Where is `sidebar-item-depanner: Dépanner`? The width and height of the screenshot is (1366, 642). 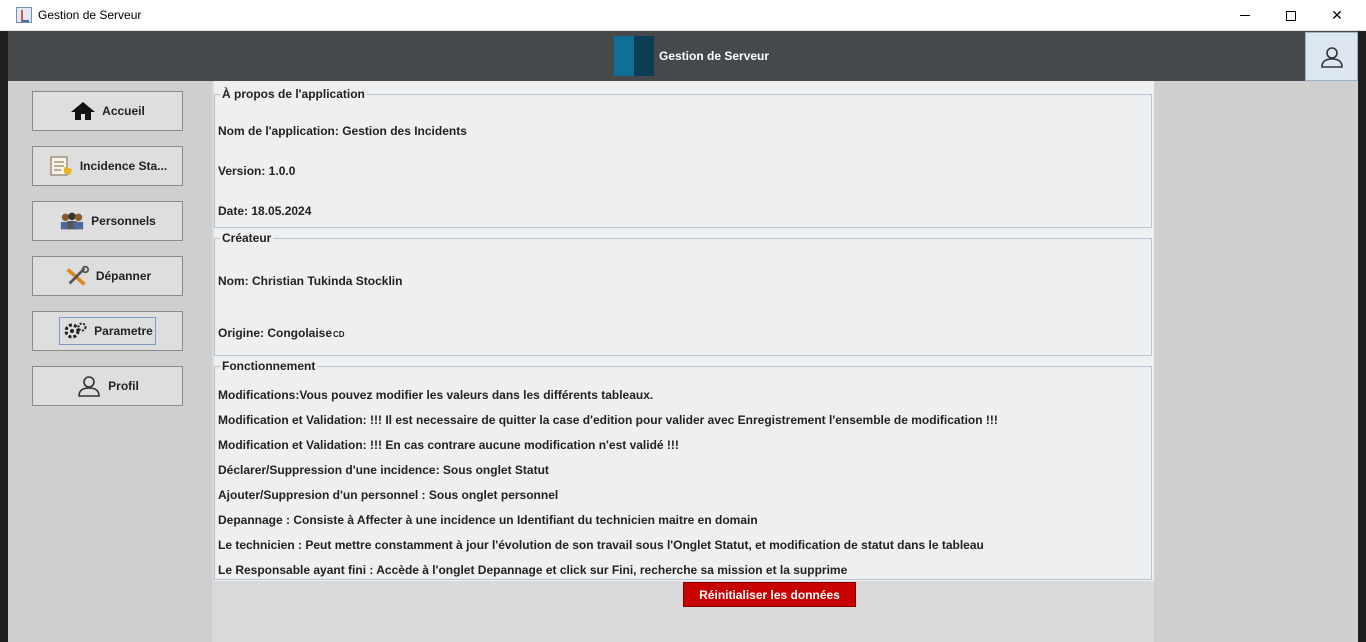 sidebar-item-depanner: Dépanner is located at coordinates (107, 276).